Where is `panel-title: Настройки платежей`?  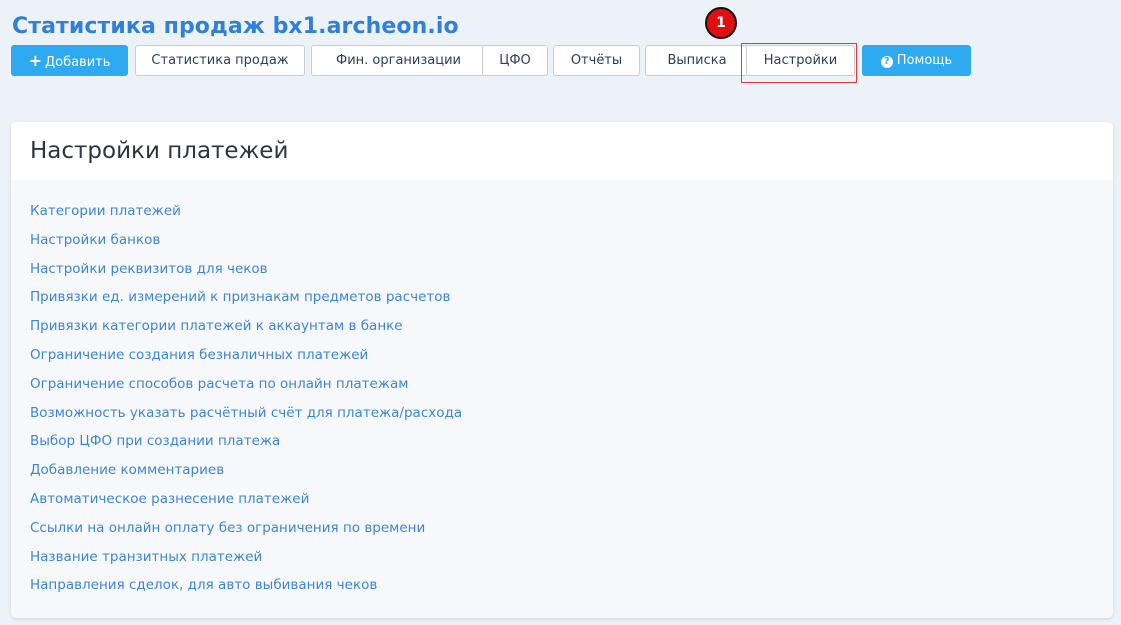 panel-title: Настройки платежей is located at coordinates (159, 151).